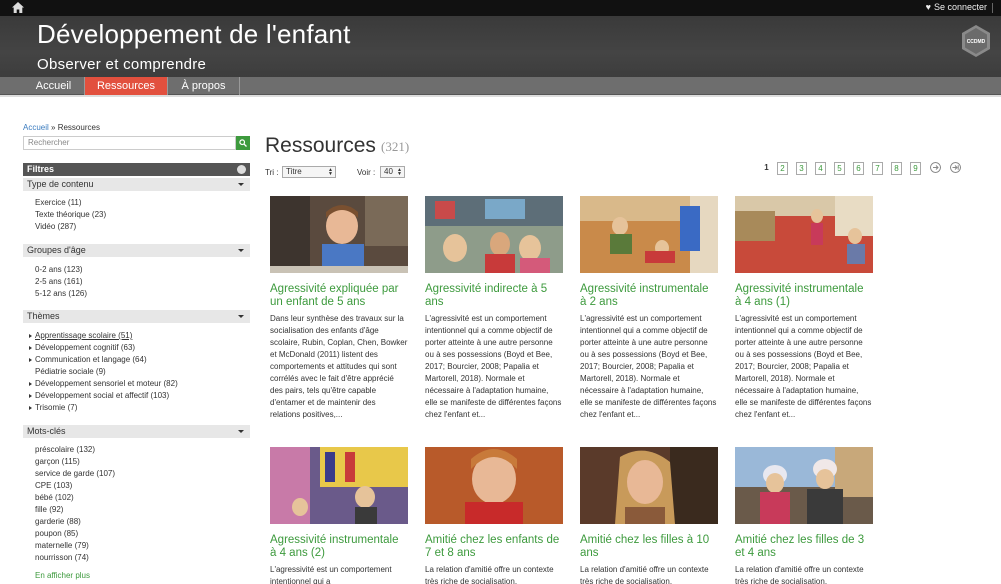 Image resolution: width=1001 pixels, height=584 pixels. What do you see at coordinates (392, 172) in the screenshot?
I see `per-page-select: 40 ▲ ▼` at bounding box center [392, 172].